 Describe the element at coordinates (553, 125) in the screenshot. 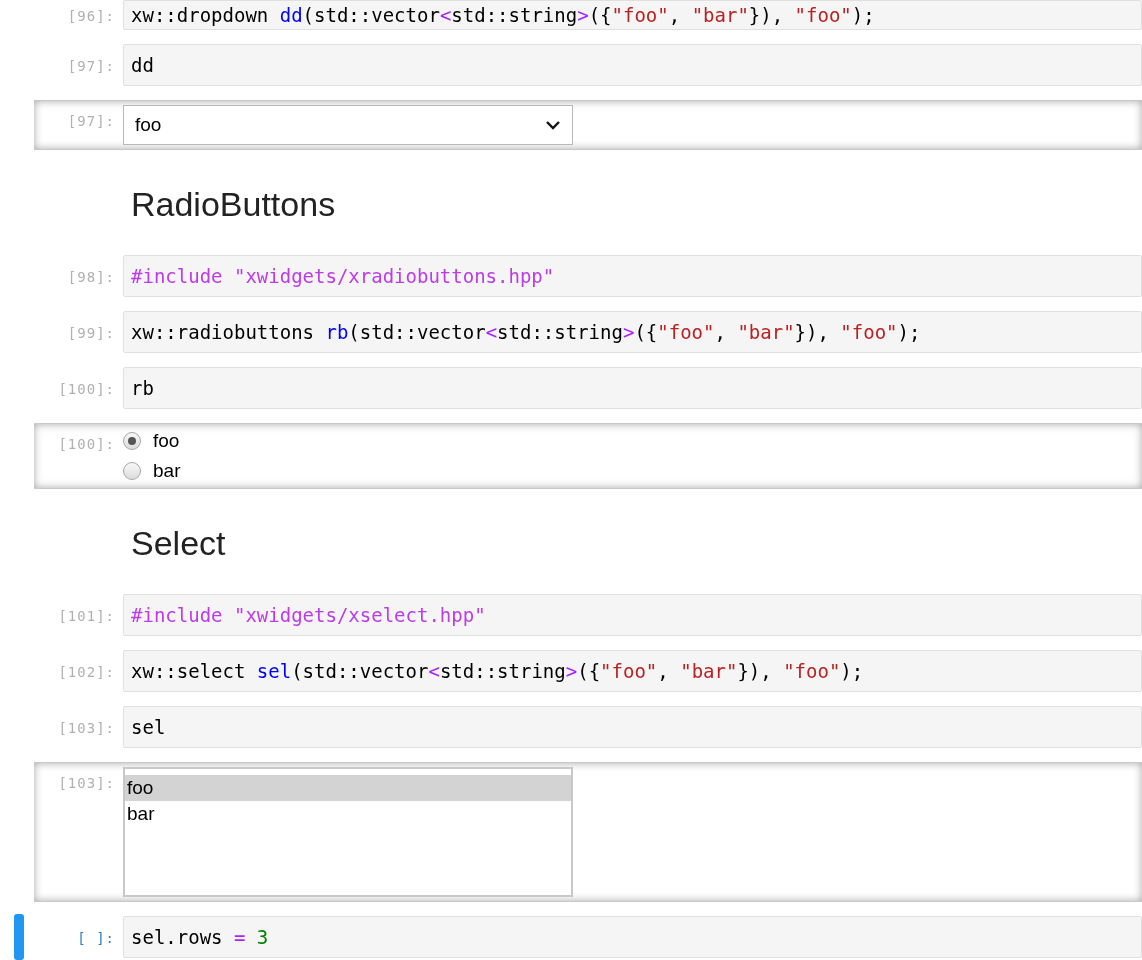

I see `chevron-down-icon` at that location.